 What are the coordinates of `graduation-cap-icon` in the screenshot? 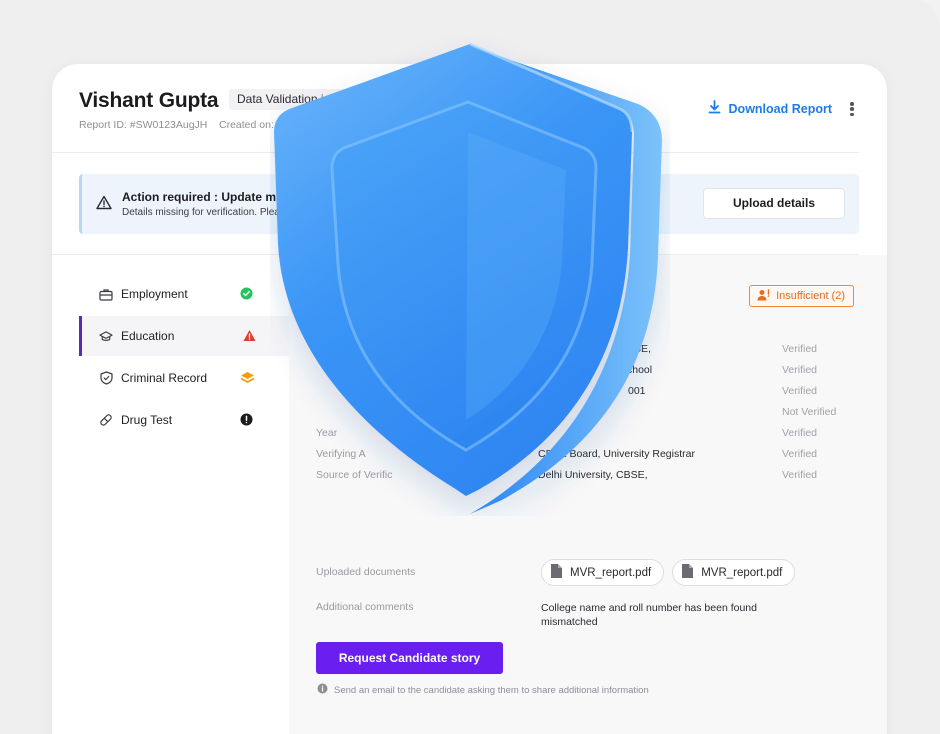 It's located at (106, 336).